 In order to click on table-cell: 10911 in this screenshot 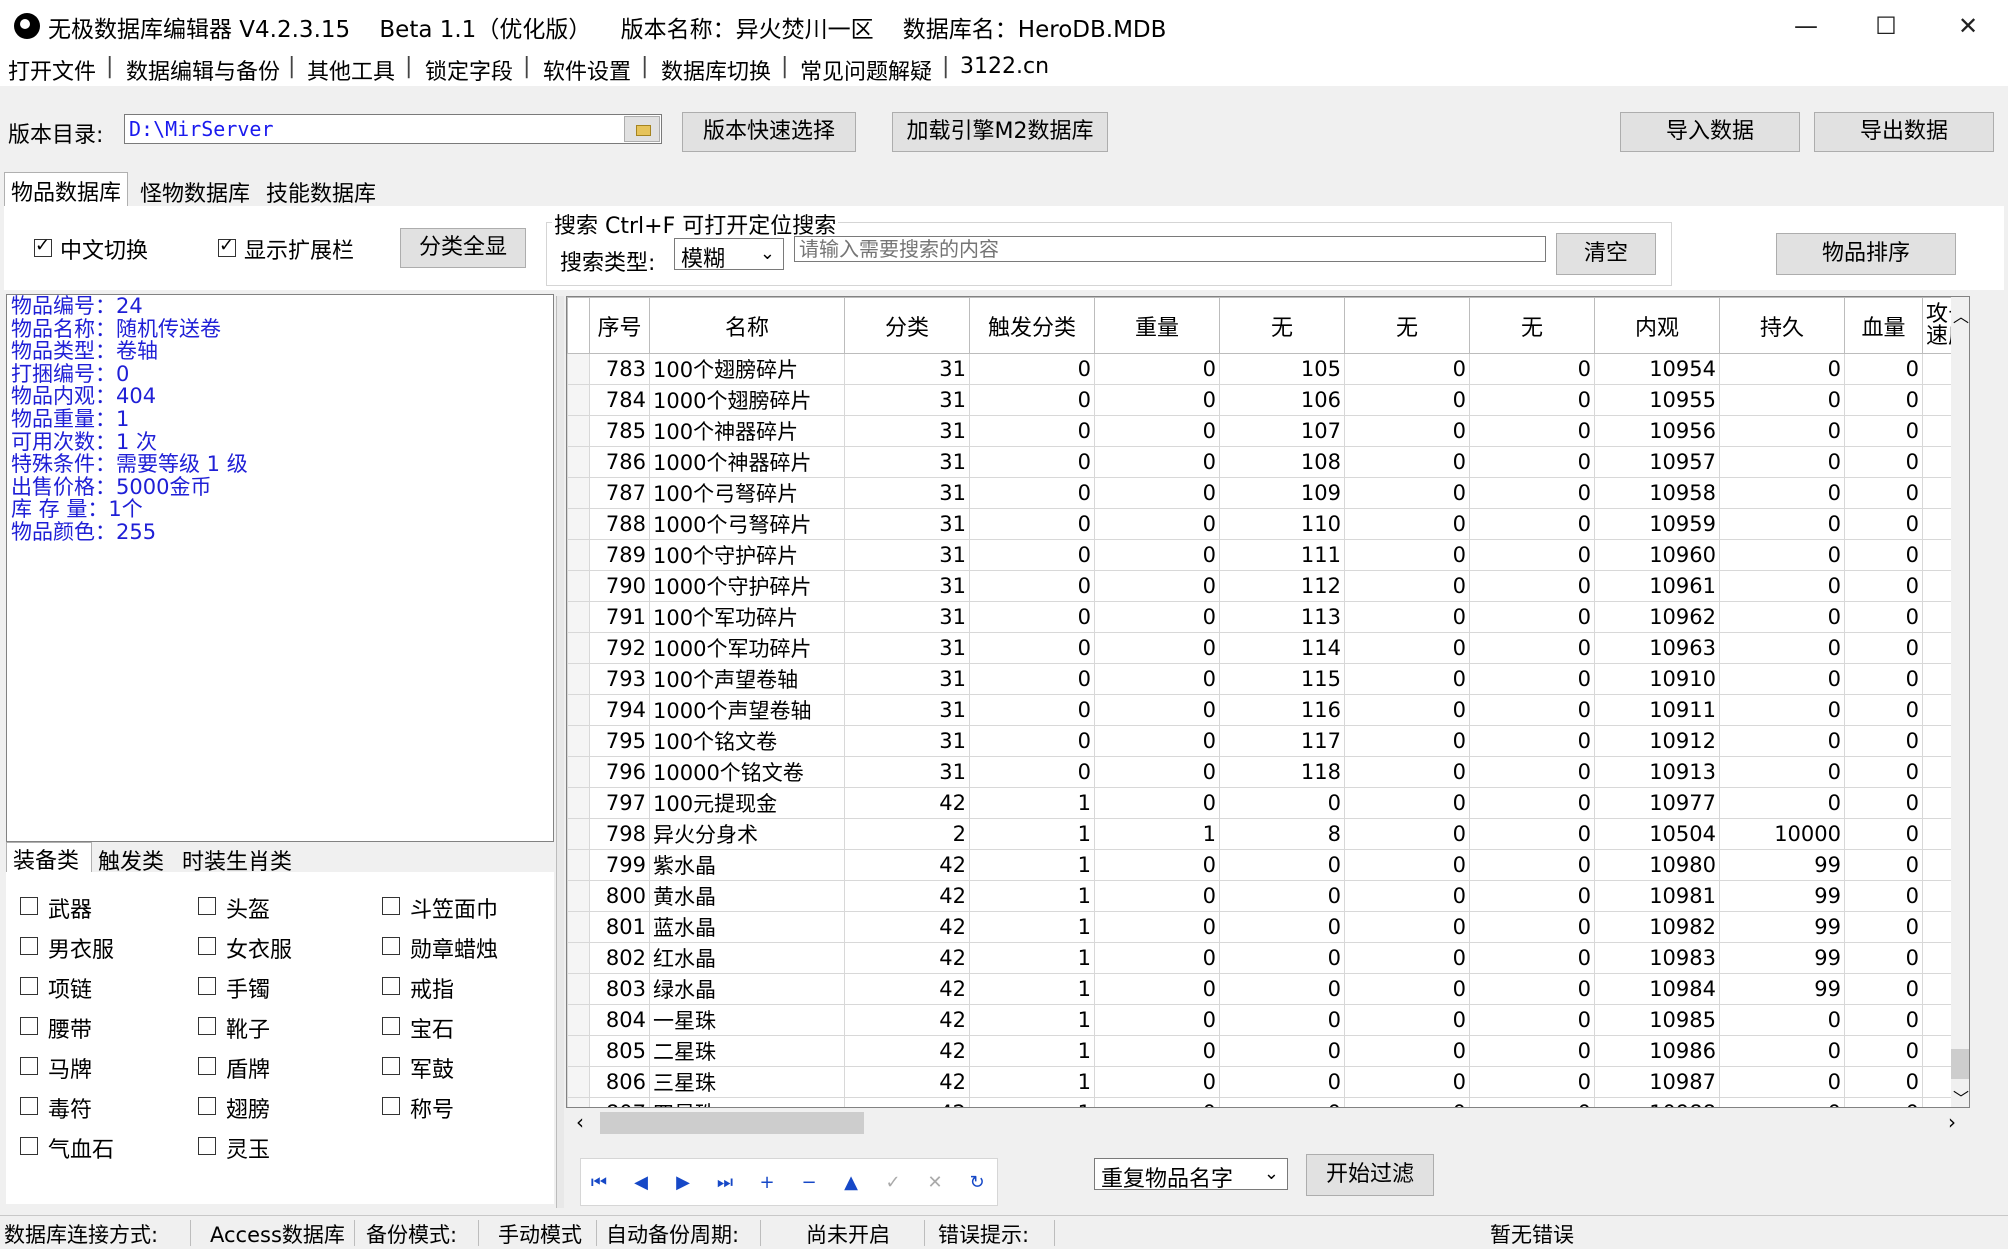, I will do `click(1657, 710)`.